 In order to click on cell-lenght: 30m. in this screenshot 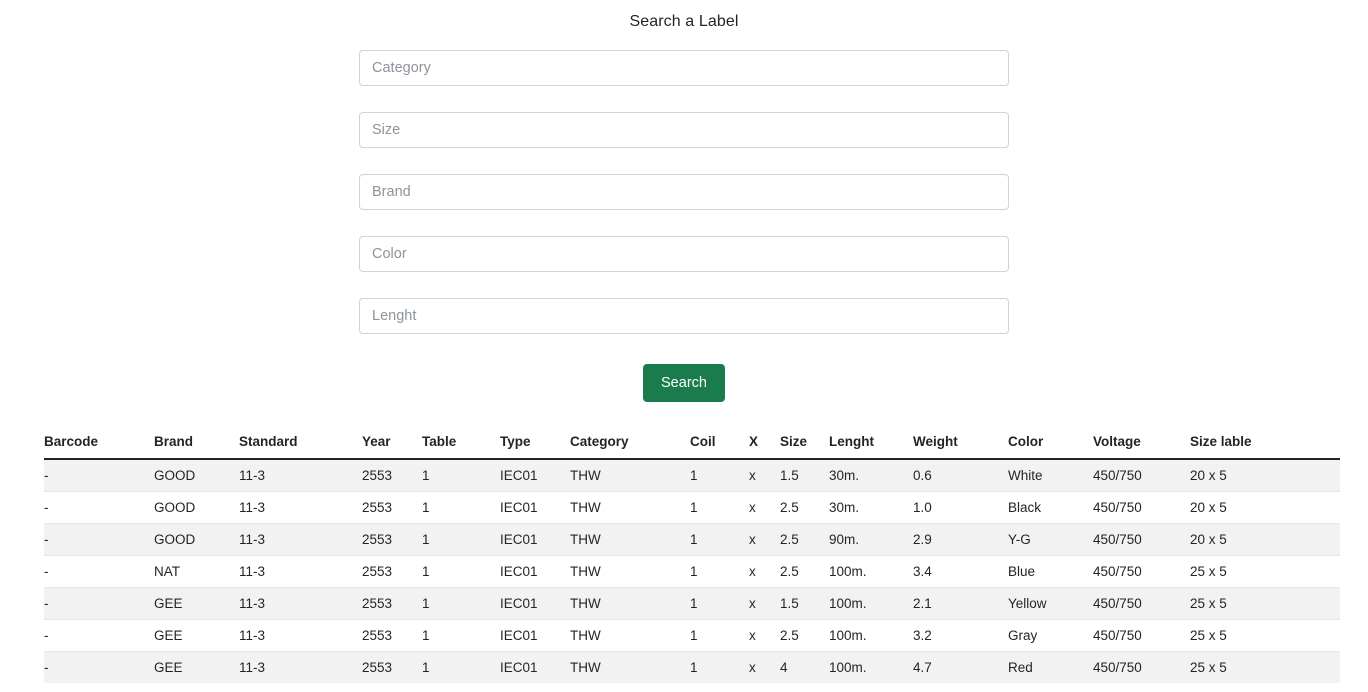, I will do `click(871, 475)`.